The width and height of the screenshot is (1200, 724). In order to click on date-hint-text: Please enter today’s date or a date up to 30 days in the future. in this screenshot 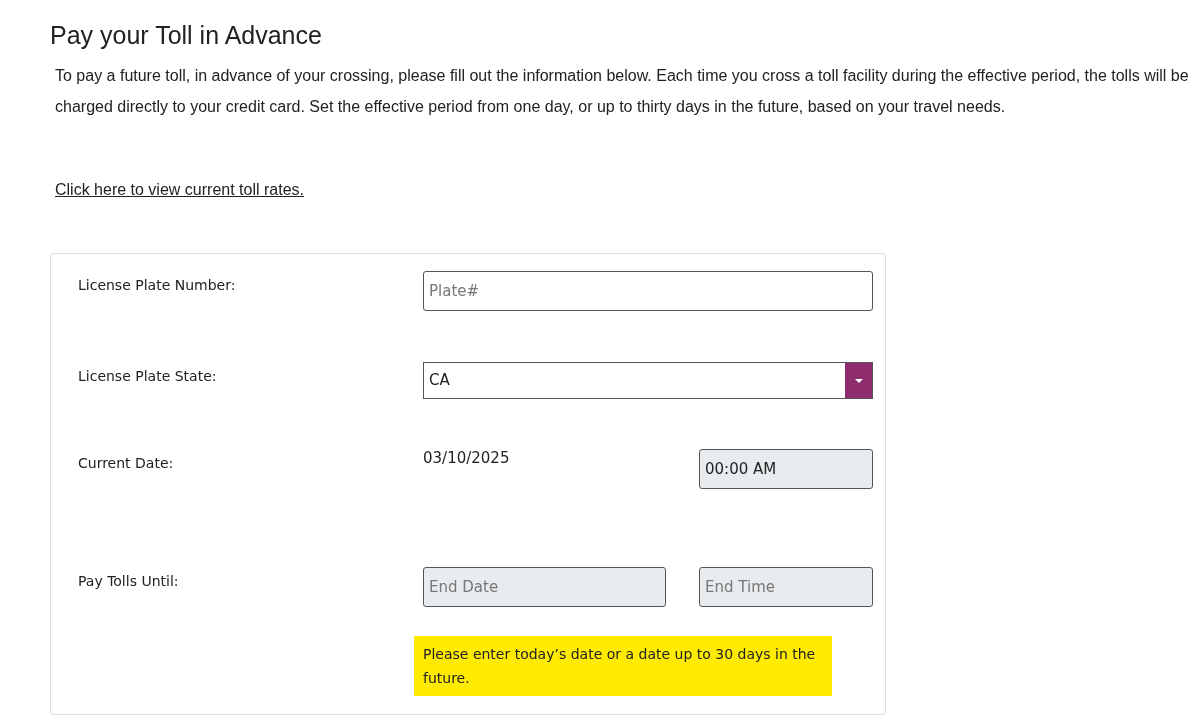, I will do `click(623, 666)`.